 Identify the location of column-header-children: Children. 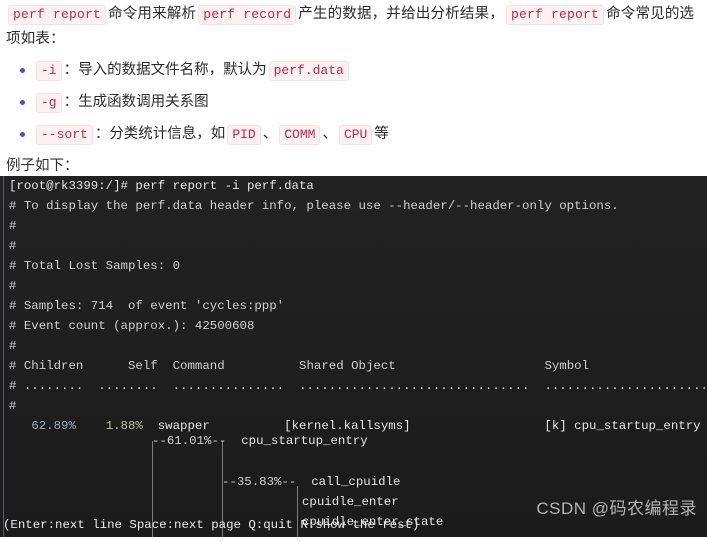
(53, 366).